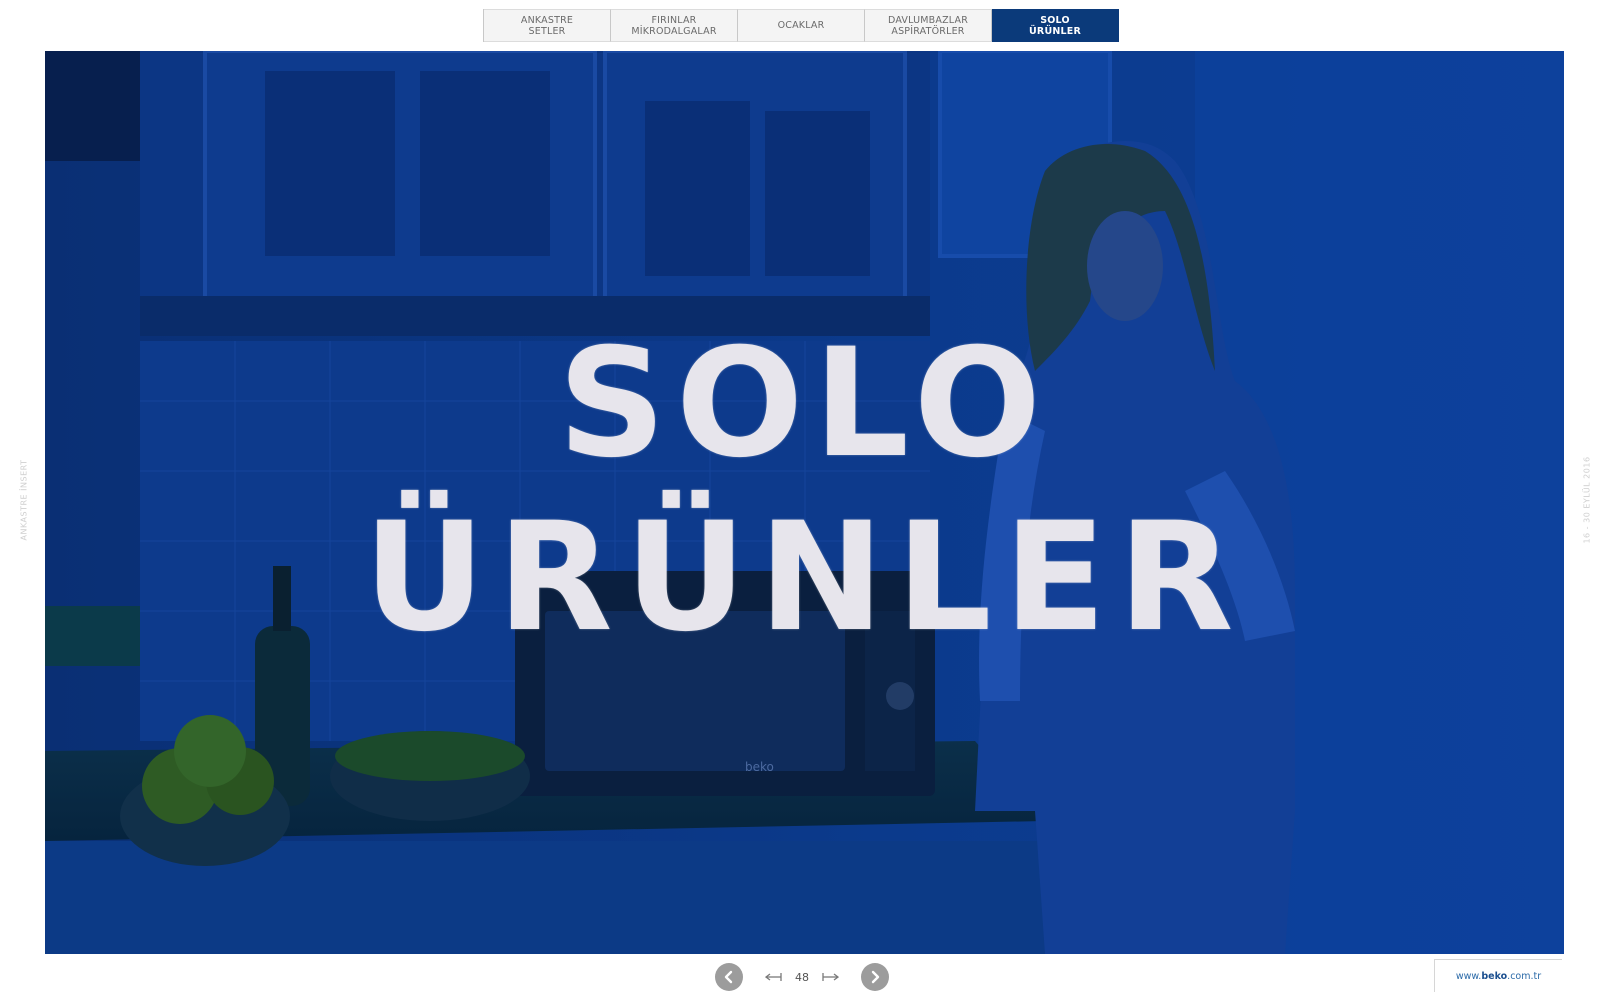 This screenshot has width=1600, height=994. I want to click on pager-center: 48, so click(802, 977).